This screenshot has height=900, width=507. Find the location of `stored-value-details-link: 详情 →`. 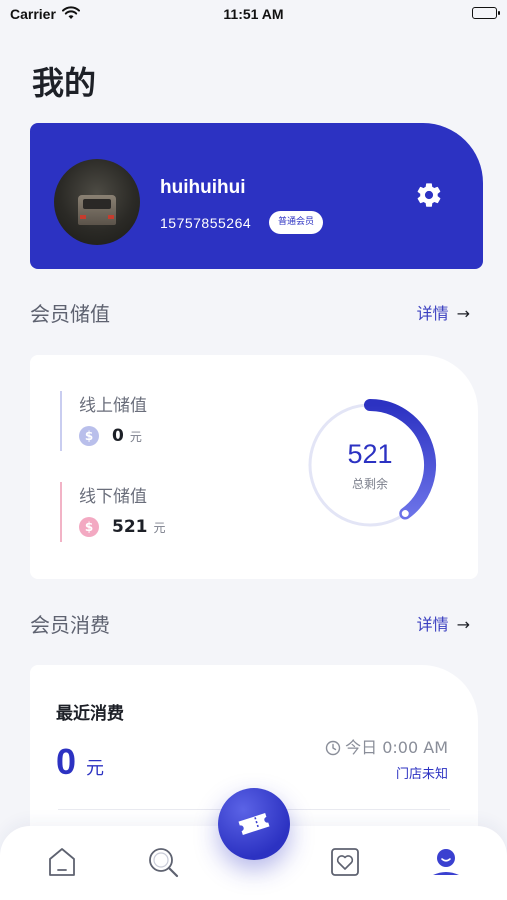

stored-value-details-link: 详情 → is located at coordinates (443, 312).